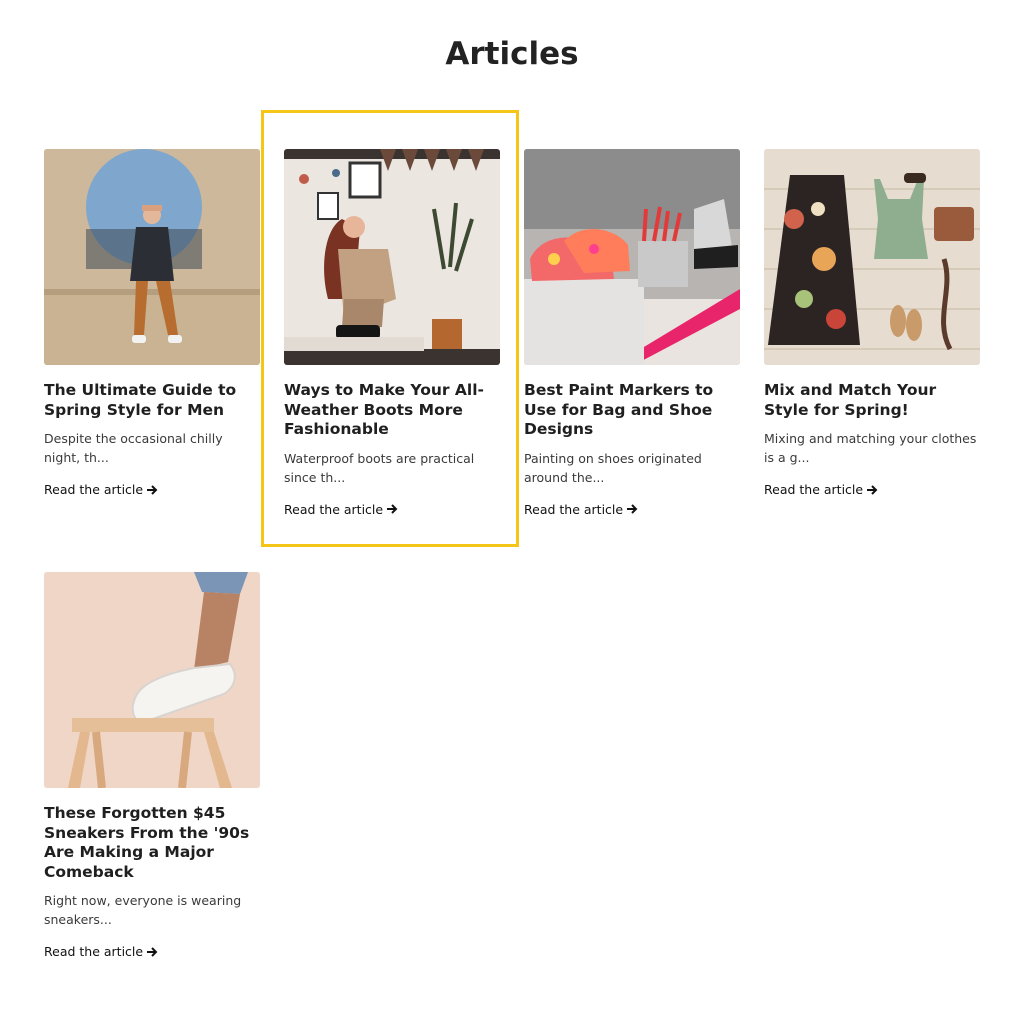  I want to click on article-title: Mix and Match Your Style for Spring!, so click(872, 400).